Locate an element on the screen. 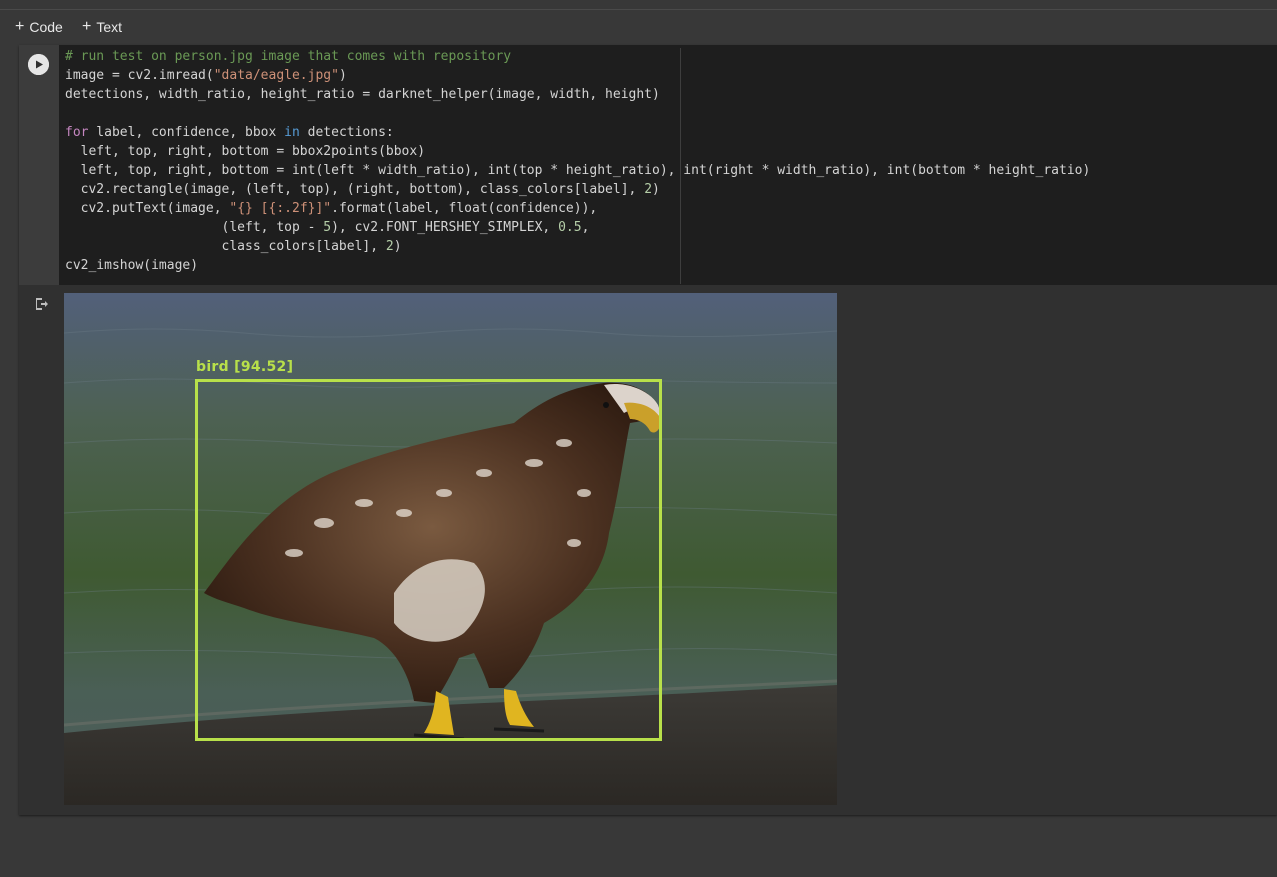 Image resolution: width=1277 pixels, height=877 pixels. output-redirect-icon is located at coordinates (41, 304).